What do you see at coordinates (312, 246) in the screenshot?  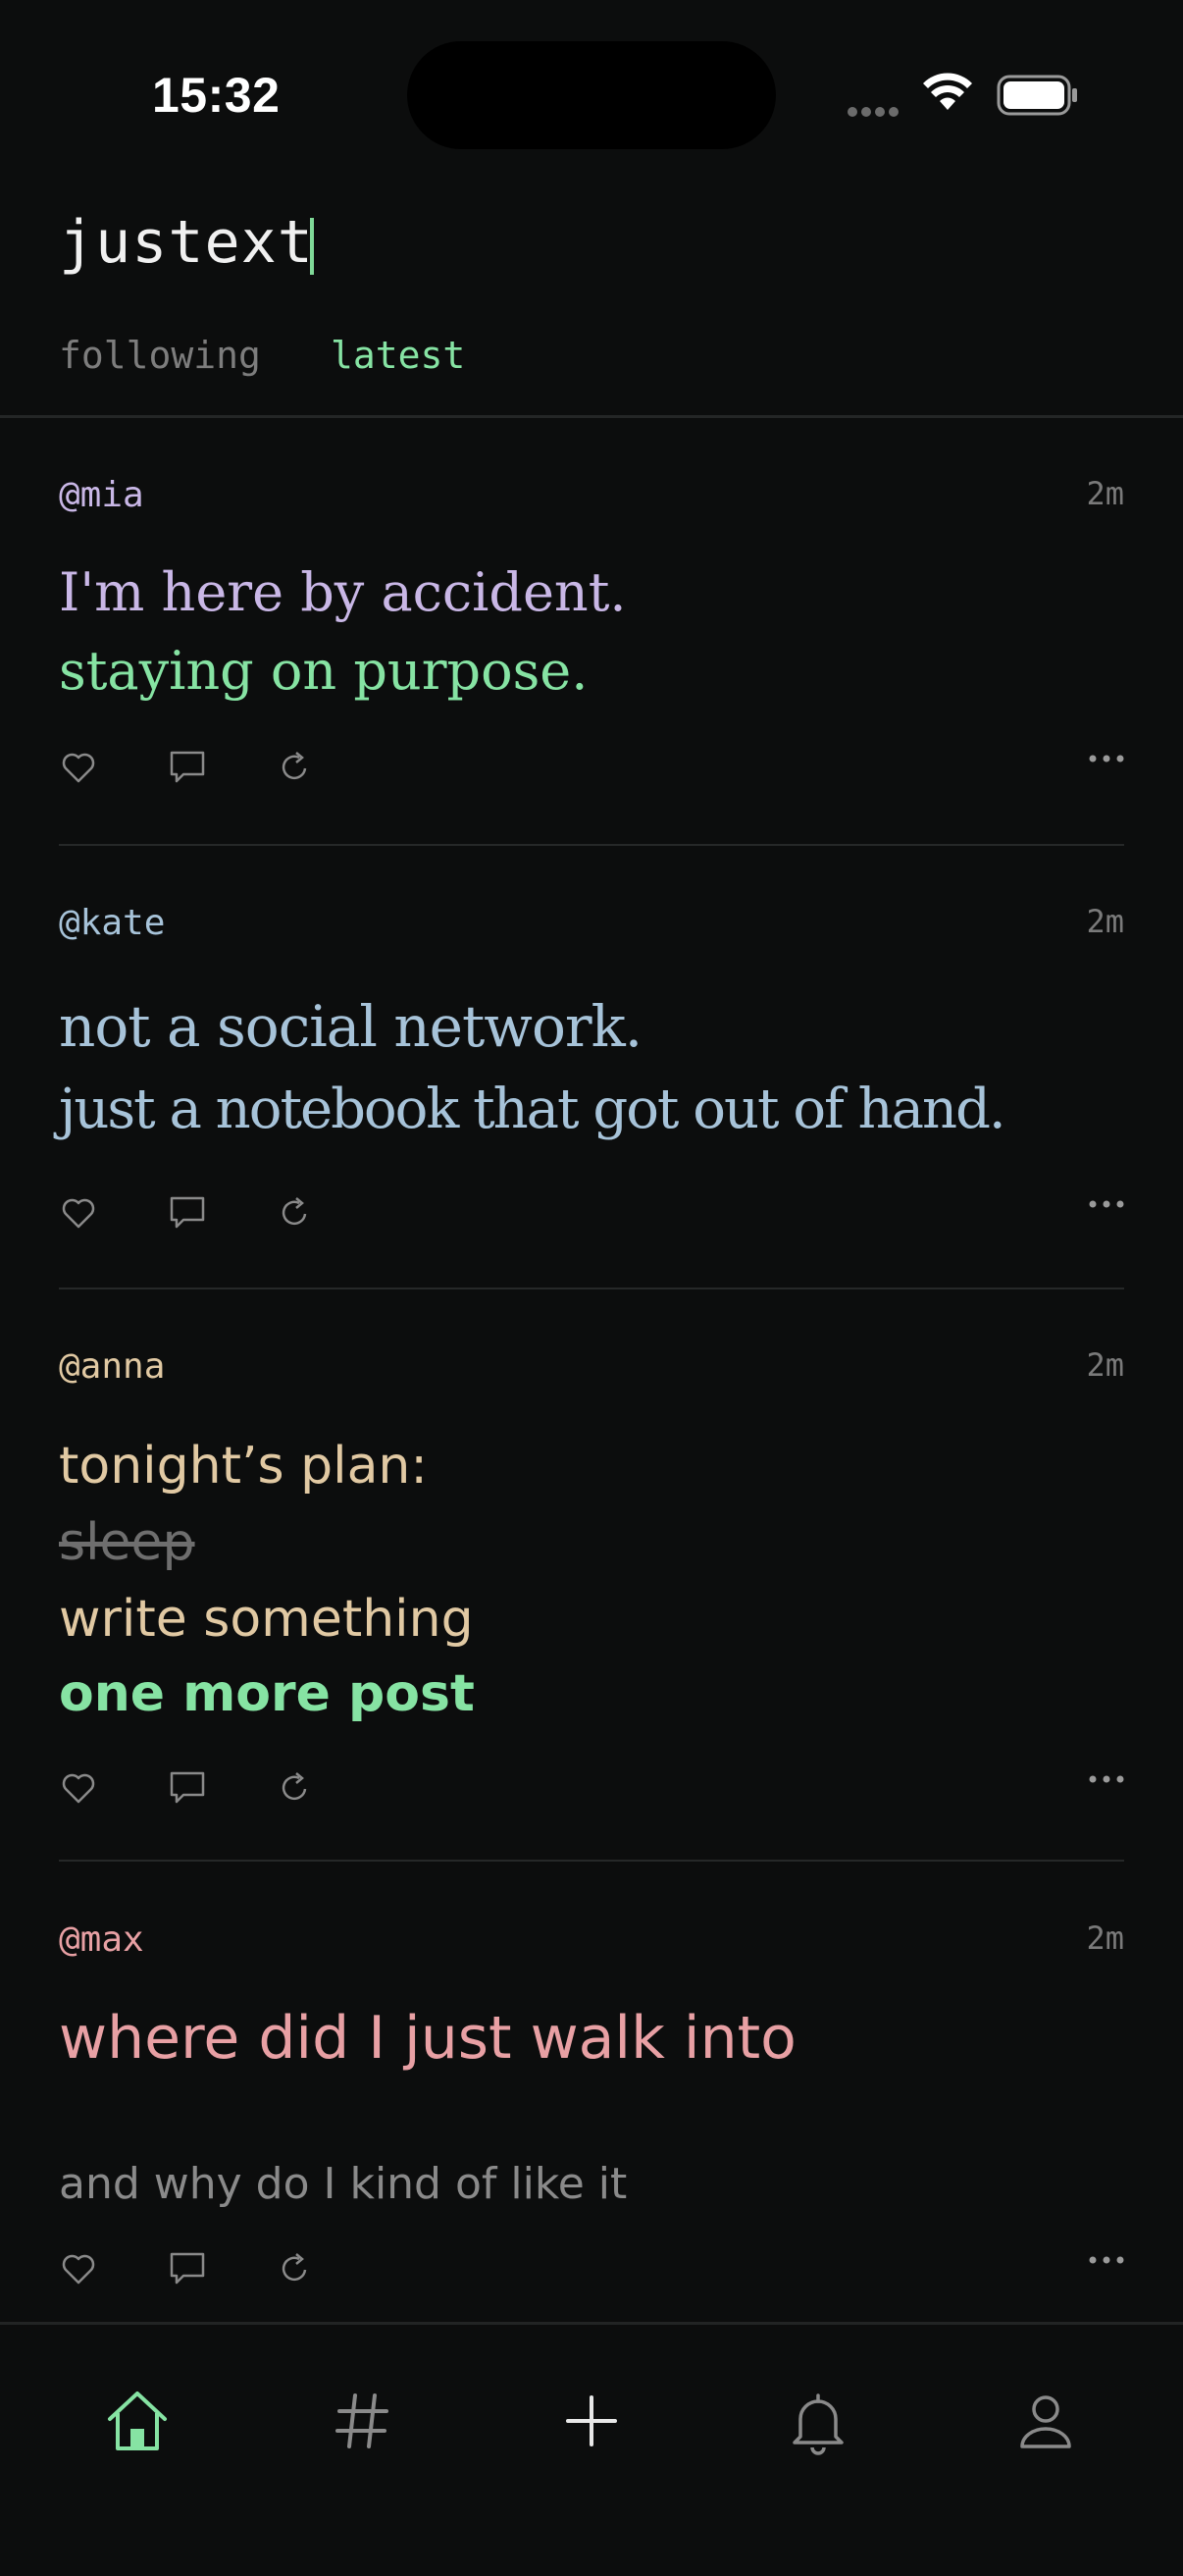 I see `text-cursor` at bounding box center [312, 246].